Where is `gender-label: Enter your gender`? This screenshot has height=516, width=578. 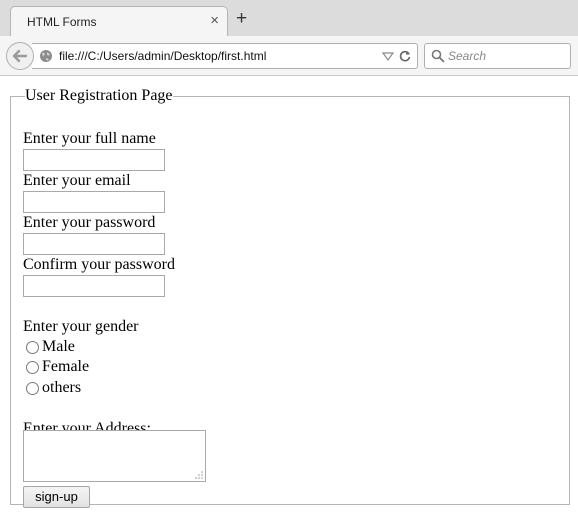 gender-label: Enter your gender is located at coordinates (81, 326).